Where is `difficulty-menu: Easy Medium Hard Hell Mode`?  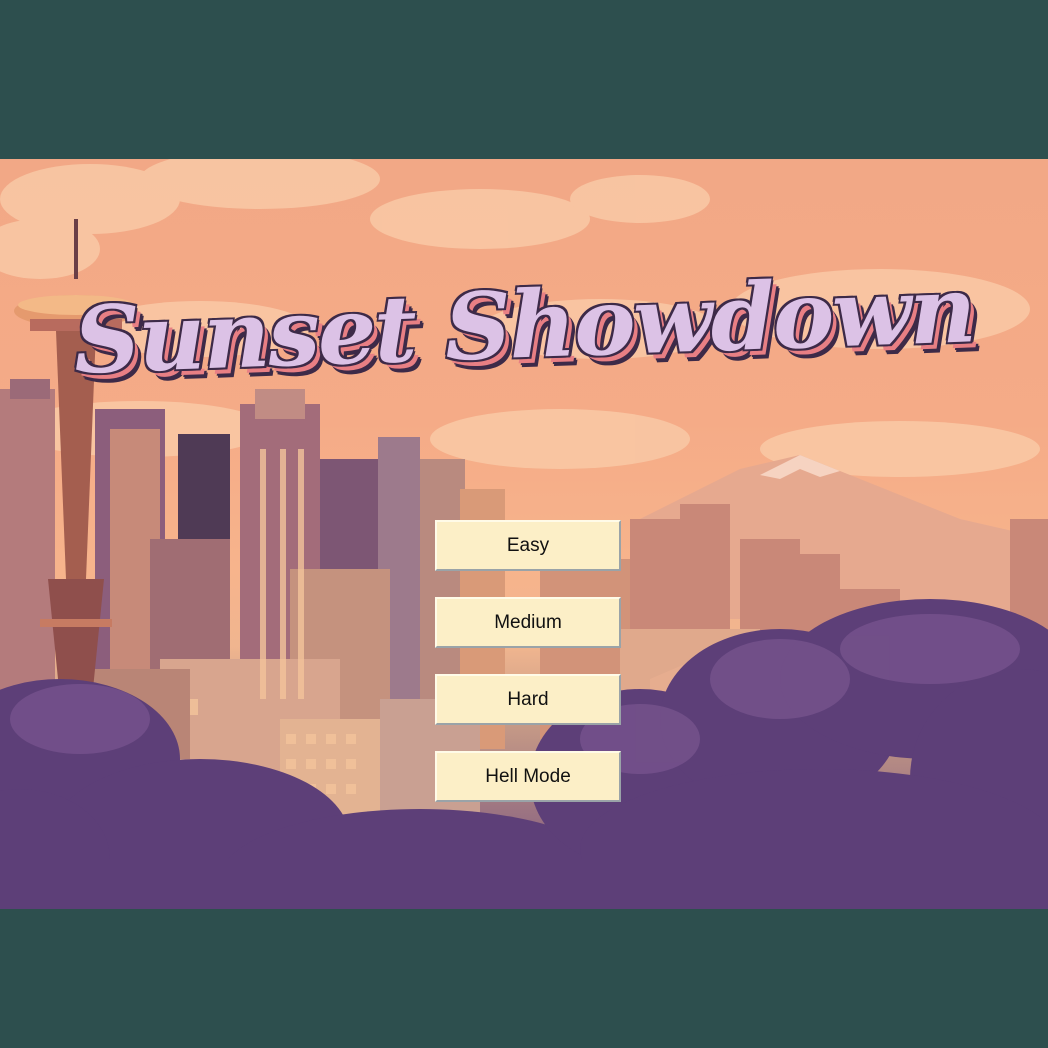 difficulty-menu: Easy Medium Hard Hell Mode is located at coordinates (528, 674).